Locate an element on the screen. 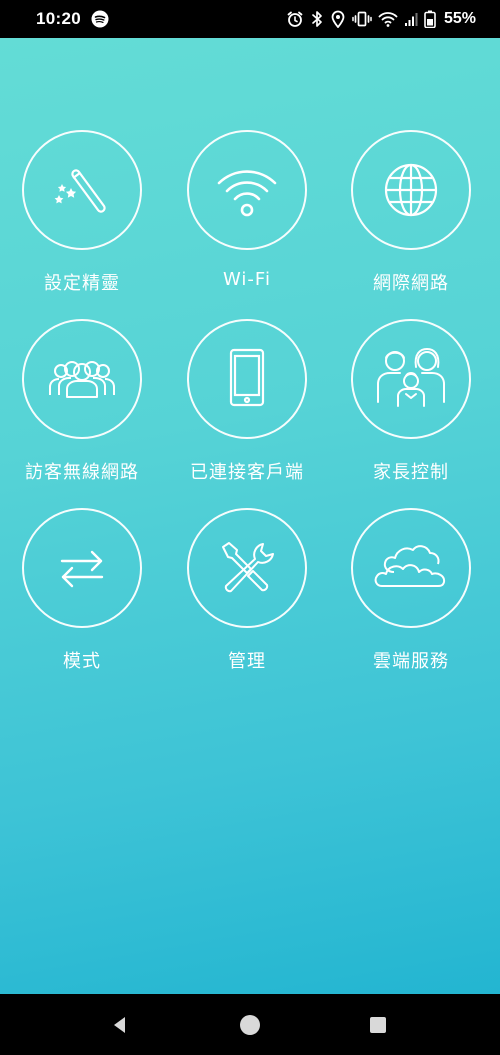 This screenshot has height=1055, width=500. guests-icon is located at coordinates (82, 379).